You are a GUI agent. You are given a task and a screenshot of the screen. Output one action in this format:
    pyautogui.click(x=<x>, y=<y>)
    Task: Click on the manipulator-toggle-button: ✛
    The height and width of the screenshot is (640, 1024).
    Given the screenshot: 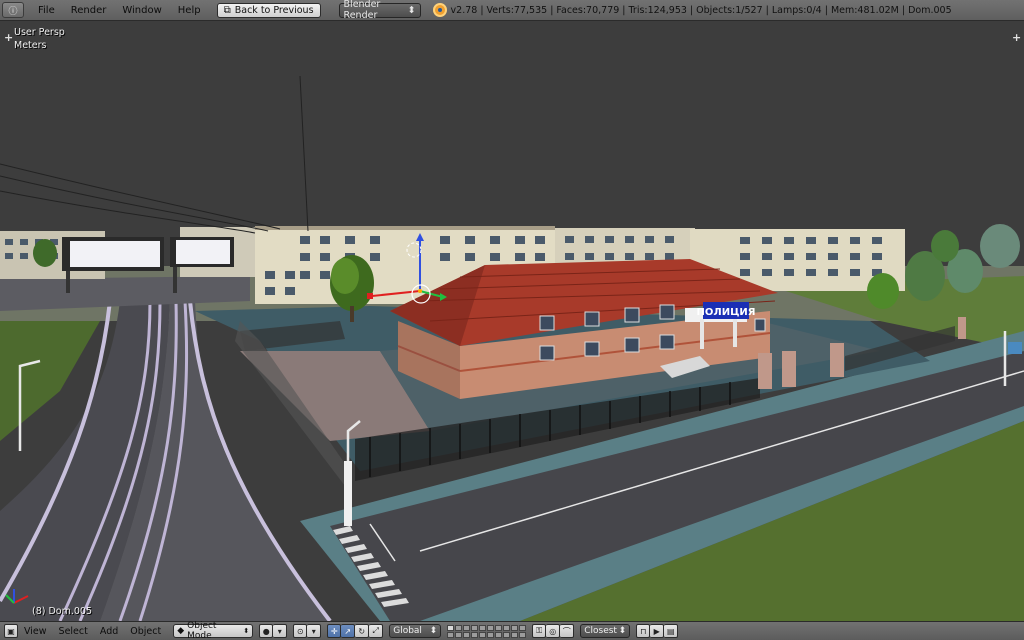 What is the action you would take?
    pyautogui.click(x=334, y=631)
    